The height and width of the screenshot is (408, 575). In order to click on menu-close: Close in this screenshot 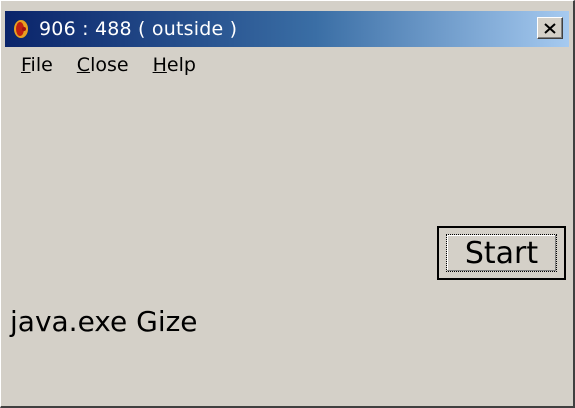, I will do `click(103, 65)`.